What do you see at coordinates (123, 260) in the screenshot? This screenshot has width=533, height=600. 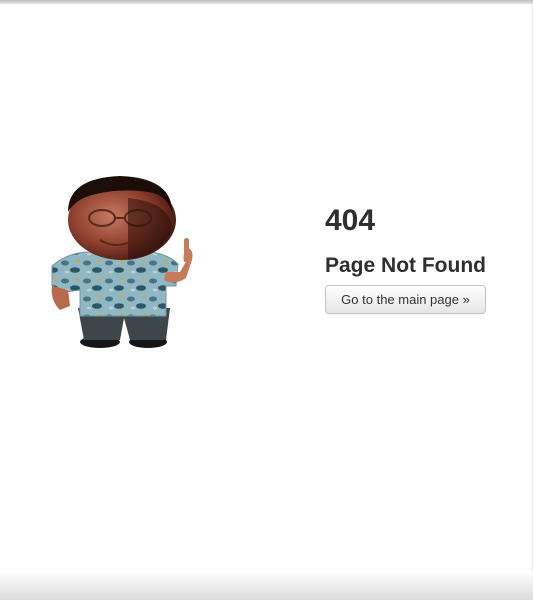 I see `man-pointing-up-illustration` at bounding box center [123, 260].